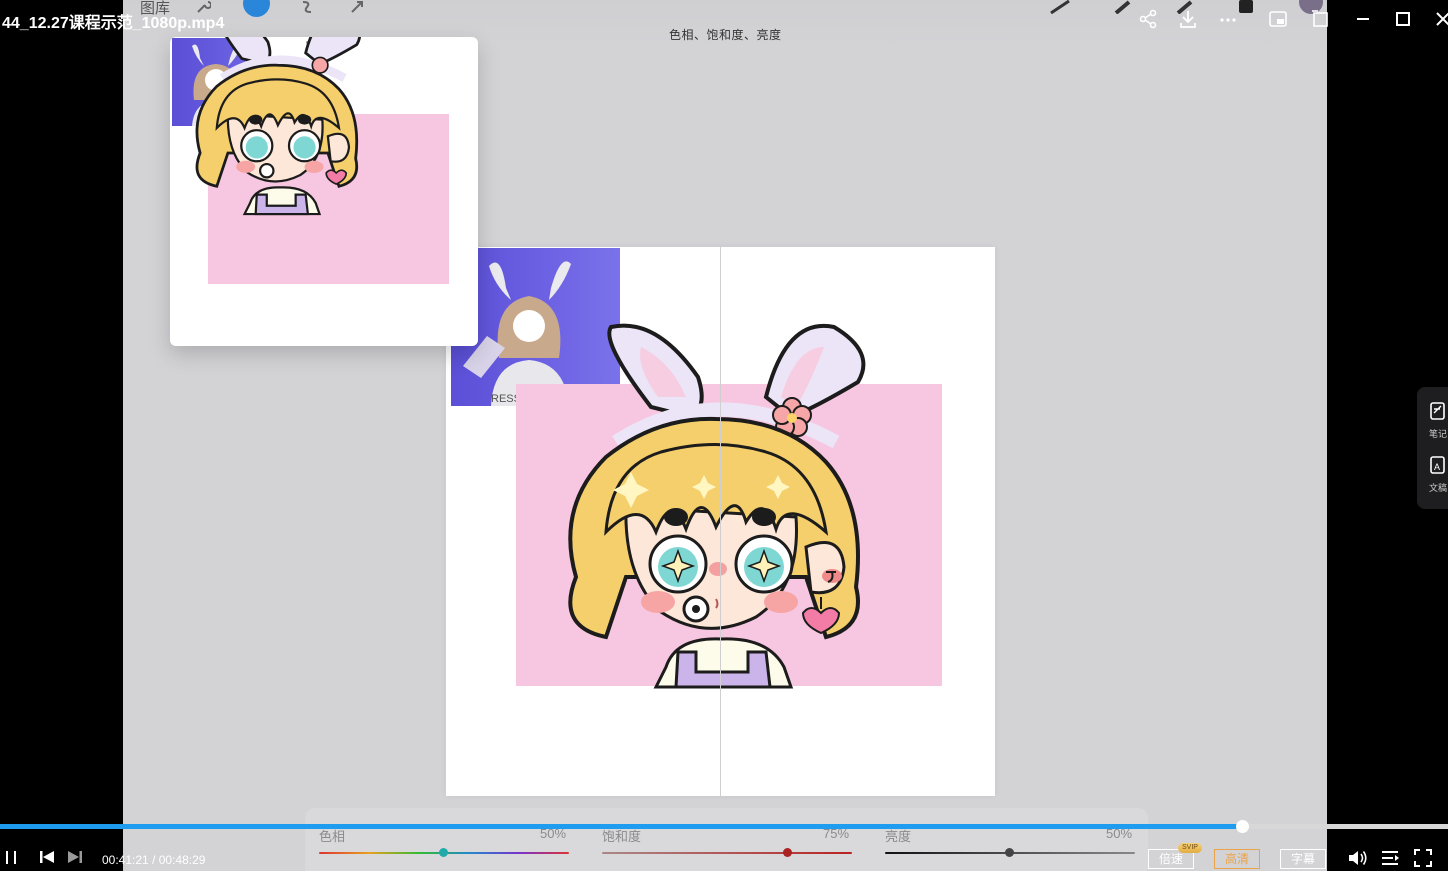  I want to click on pause-button, so click(11, 857).